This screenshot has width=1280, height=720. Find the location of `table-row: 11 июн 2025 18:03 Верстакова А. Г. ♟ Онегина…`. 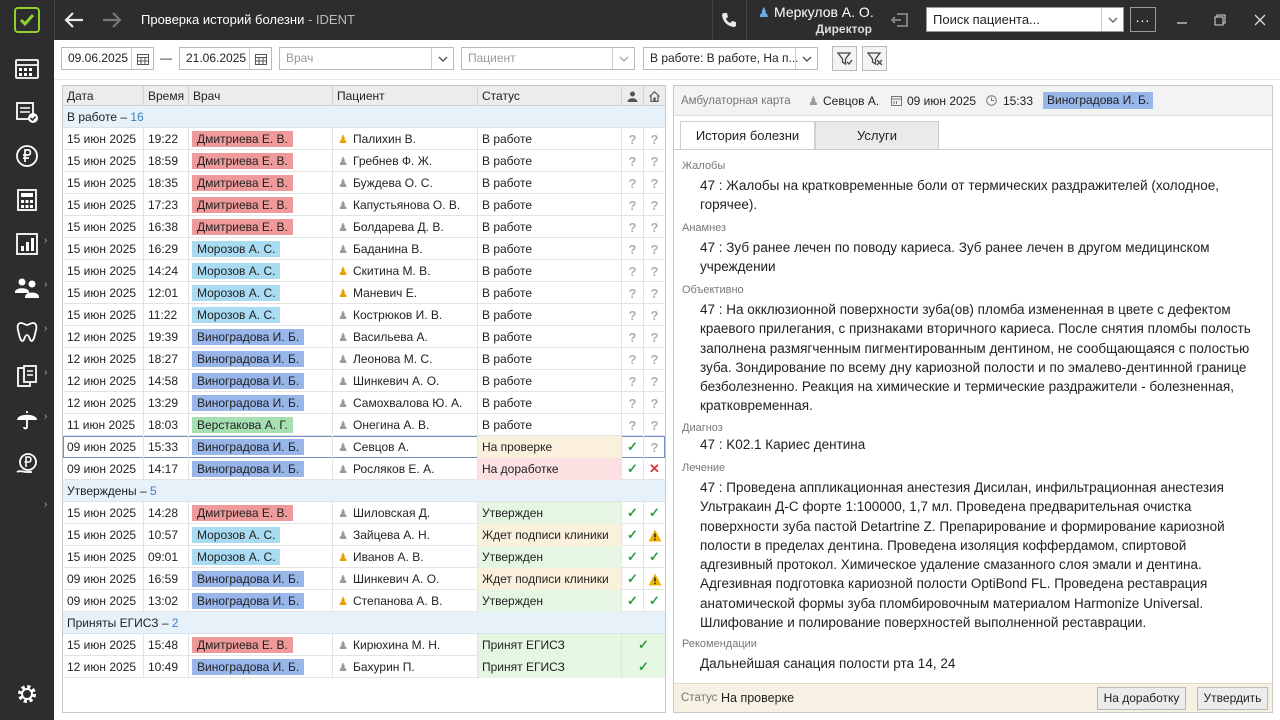

table-row: 11 июн 2025 18:03 Верстакова А. Г. ♟ Онегина… is located at coordinates (364, 425).